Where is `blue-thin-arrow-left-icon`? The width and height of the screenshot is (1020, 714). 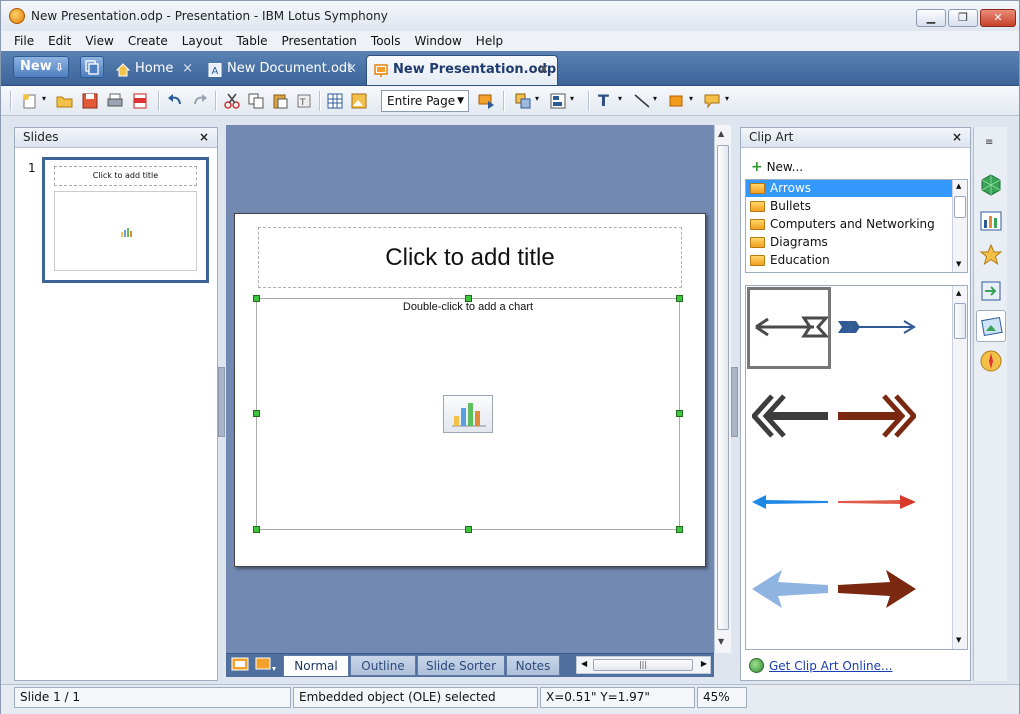
blue-thin-arrow-left-icon is located at coordinates (791, 502).